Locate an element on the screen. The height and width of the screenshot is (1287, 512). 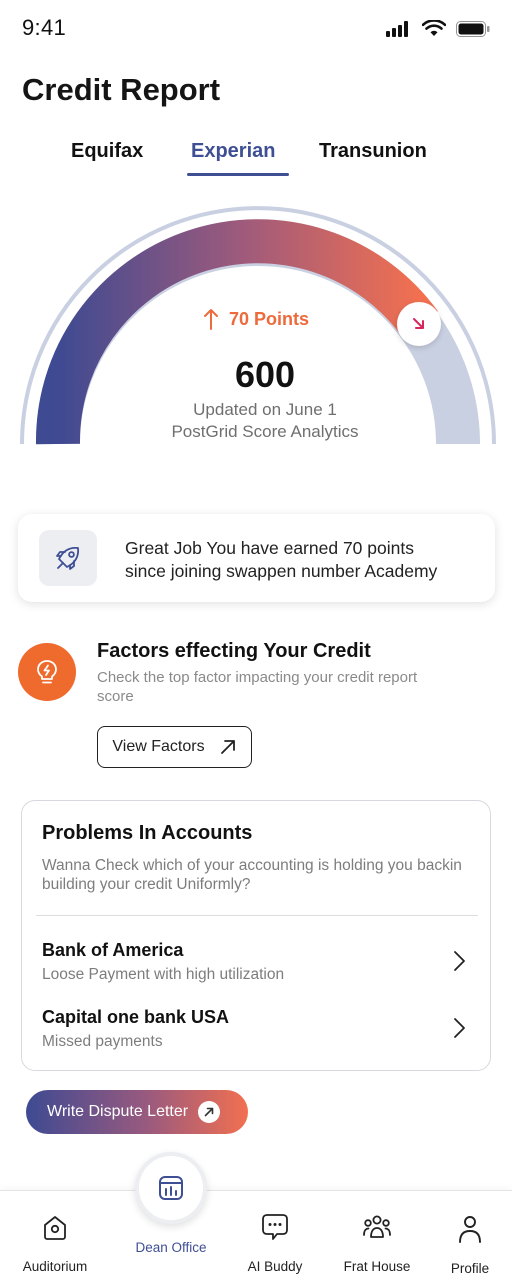
user-icon is located at coordinates (470, 1229).